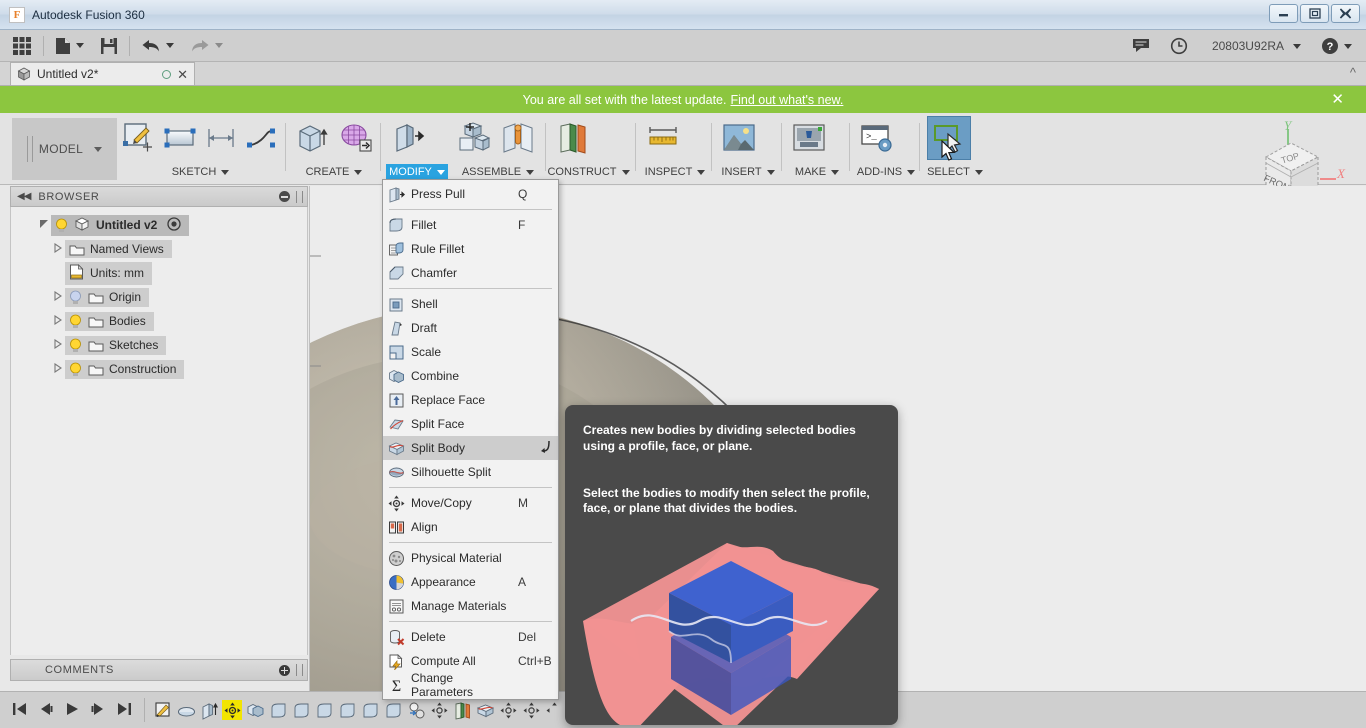 The width and height of the screenshot is (1366, 728). What do you see at coordinates (221, 138) in the screenshot?
I see `dimension-icon` at bounding box center [221, 138].